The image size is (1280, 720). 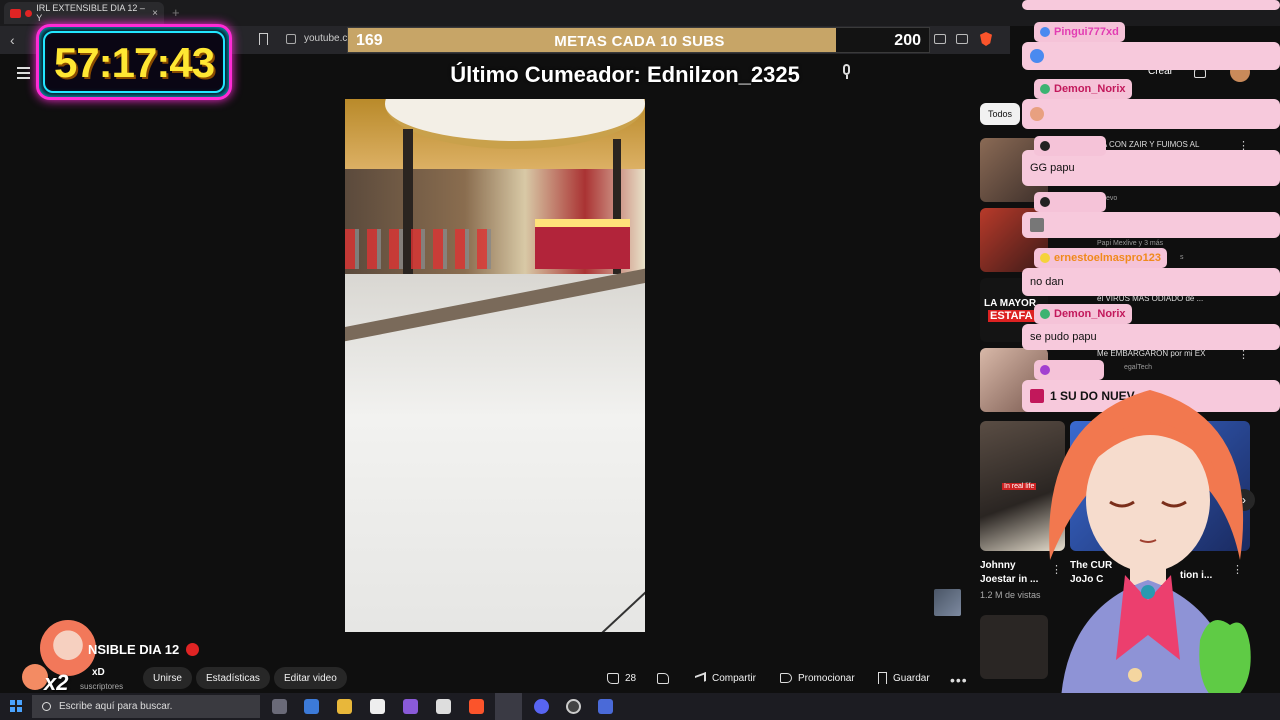 I want to click on timer-text: 57:17:43, so click(x=134, y=62).